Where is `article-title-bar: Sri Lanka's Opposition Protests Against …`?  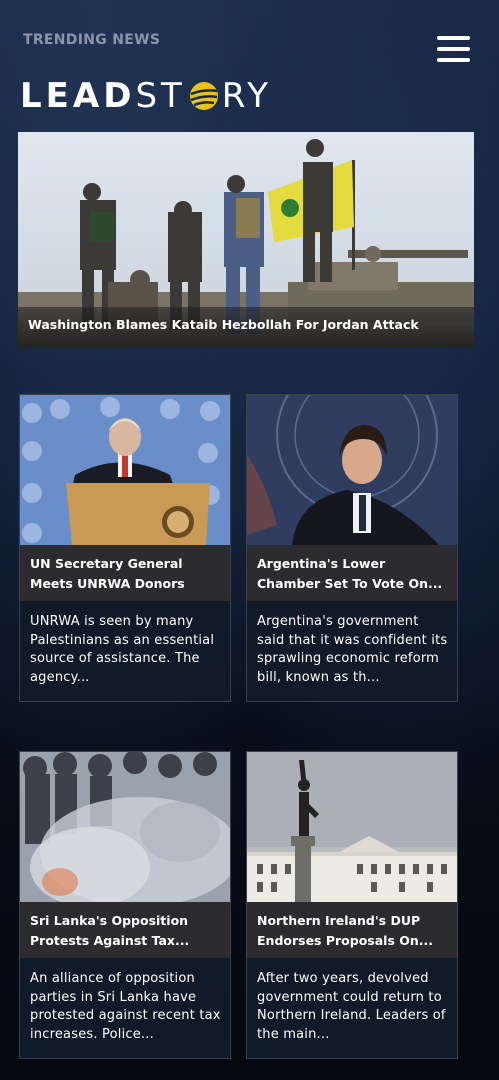 article-title-bar: Sri Lanka's Opposition Protests Against … is located at coordinates (125, 930).